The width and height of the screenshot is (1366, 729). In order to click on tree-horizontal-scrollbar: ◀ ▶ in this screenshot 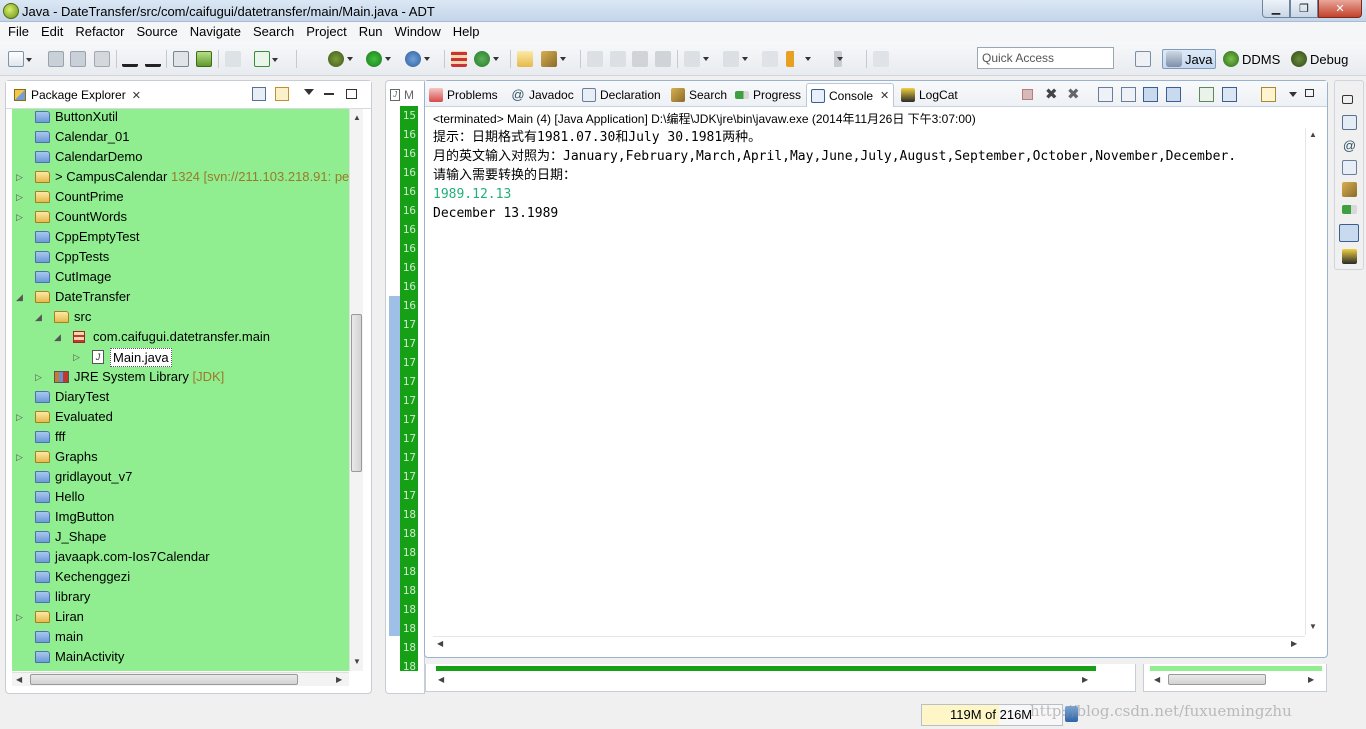, I will do `click(180, 679)`.